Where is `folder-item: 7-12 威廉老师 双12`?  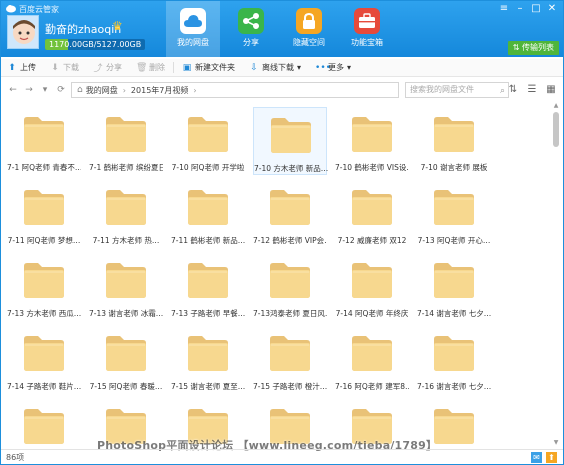
folder-item: 7-12 威廉老师 双12 is located at coordinates (372, 214).